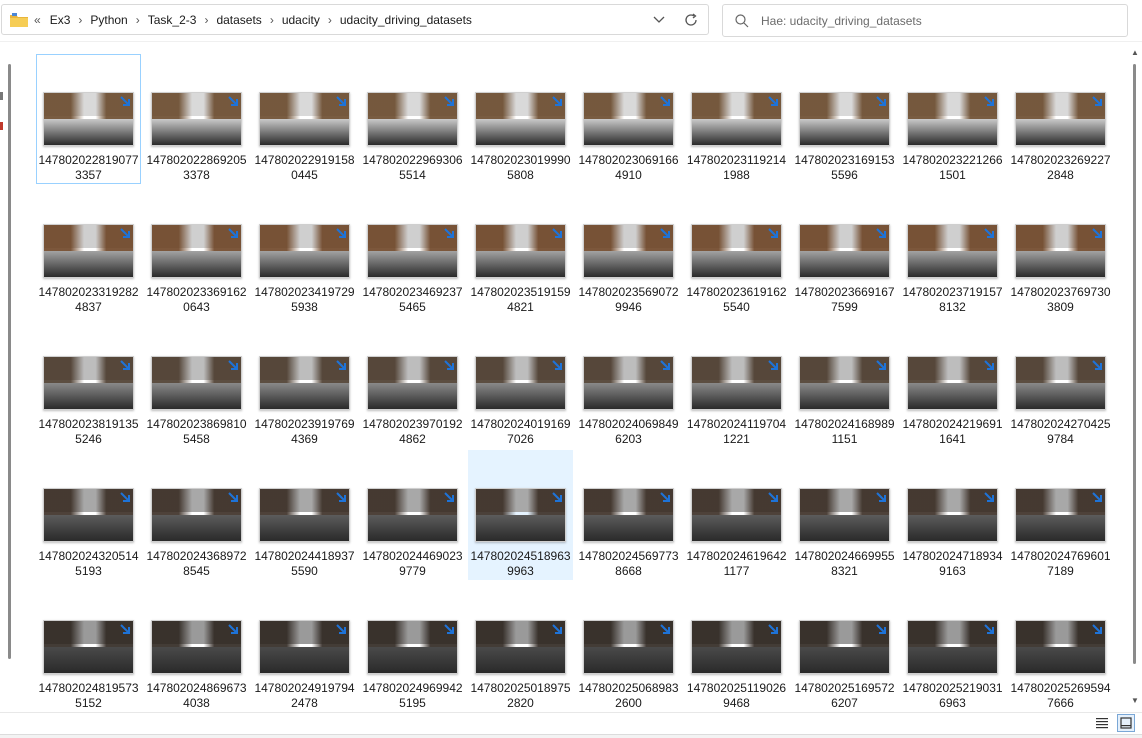 This screenshot has height=738, width=1142. What do you see at coordinates (659, 20) in the screenshot?
I see `chevron-down-icon` at bounding box center [659, 20].